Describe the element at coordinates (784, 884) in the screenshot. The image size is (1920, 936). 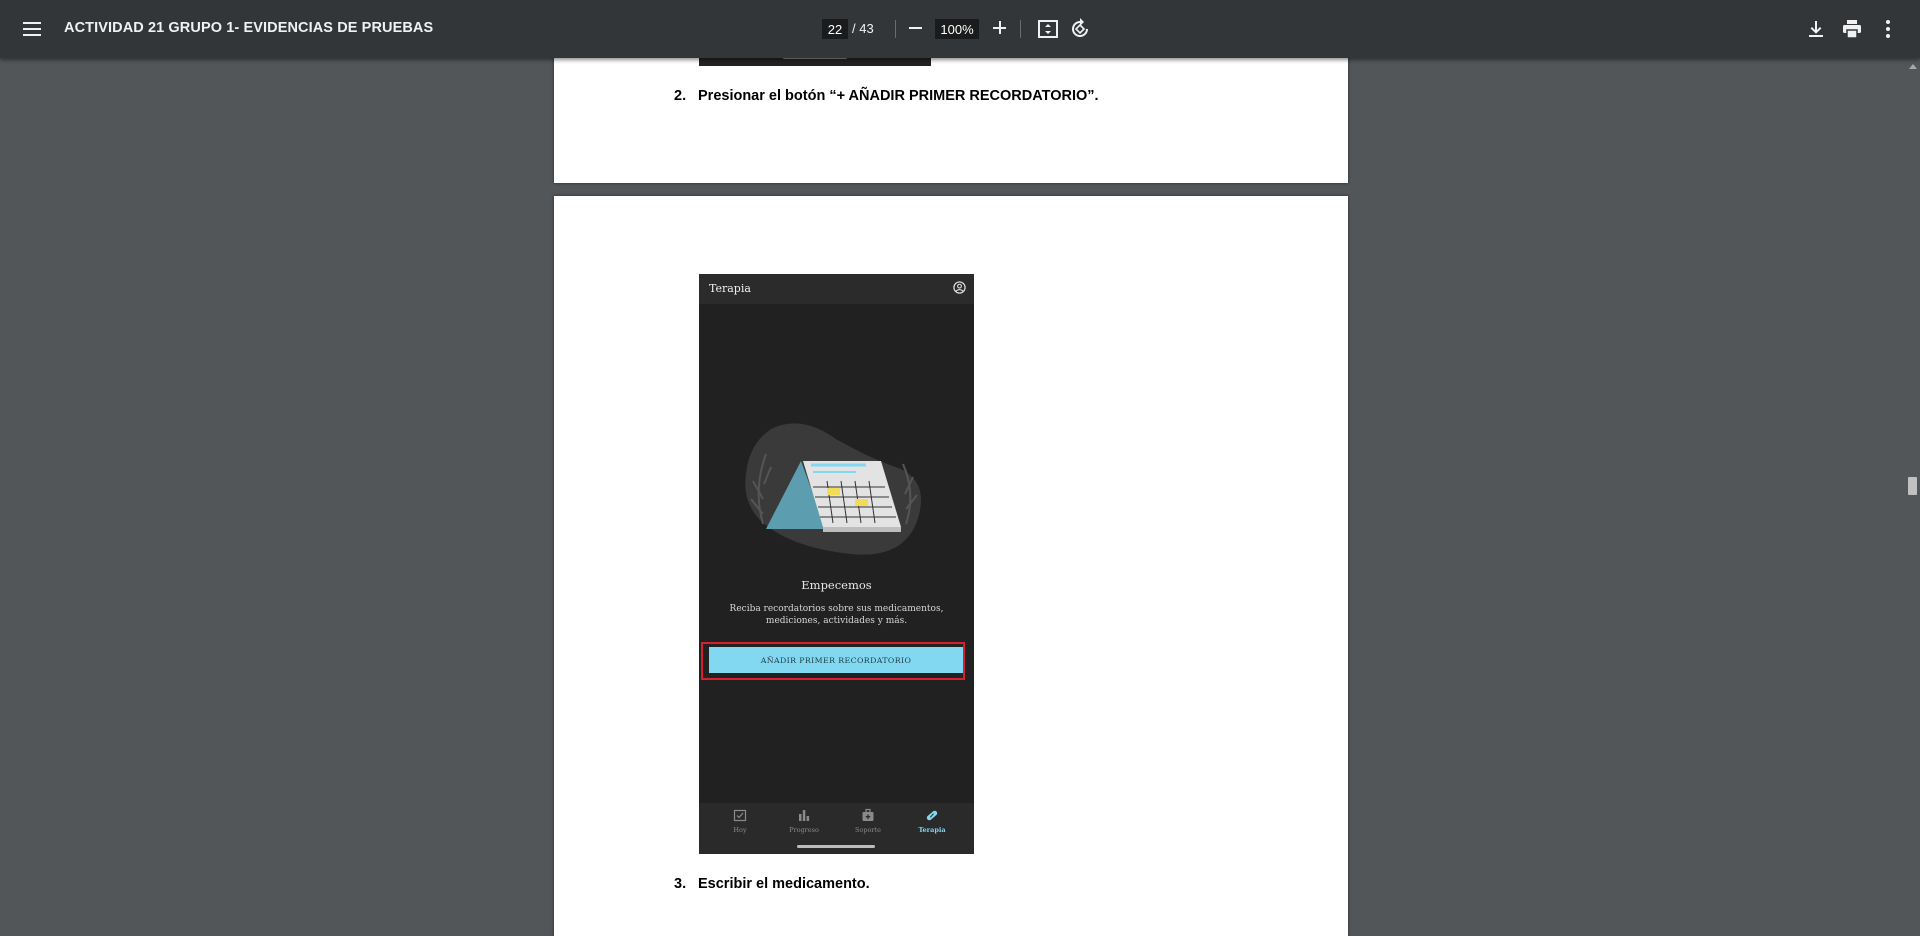
I see `step-text: Escribir el medicamento.` at that location.